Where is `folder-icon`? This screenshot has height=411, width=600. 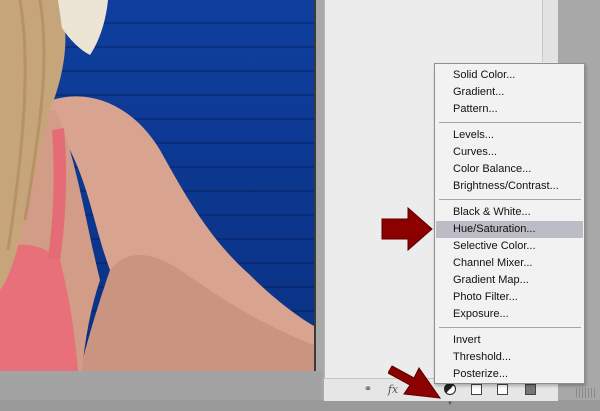 folder-icon is located at coordinates (476, 390).